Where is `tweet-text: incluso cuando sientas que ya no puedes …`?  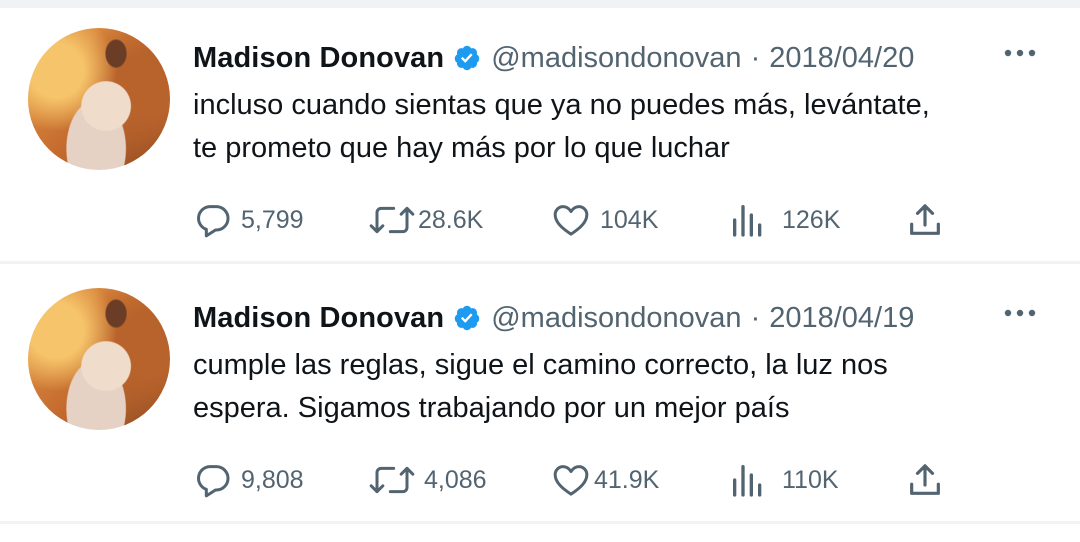
tweet-text: incluso cuando sientas que ya no puedes … is located at coordinates (618, 127).